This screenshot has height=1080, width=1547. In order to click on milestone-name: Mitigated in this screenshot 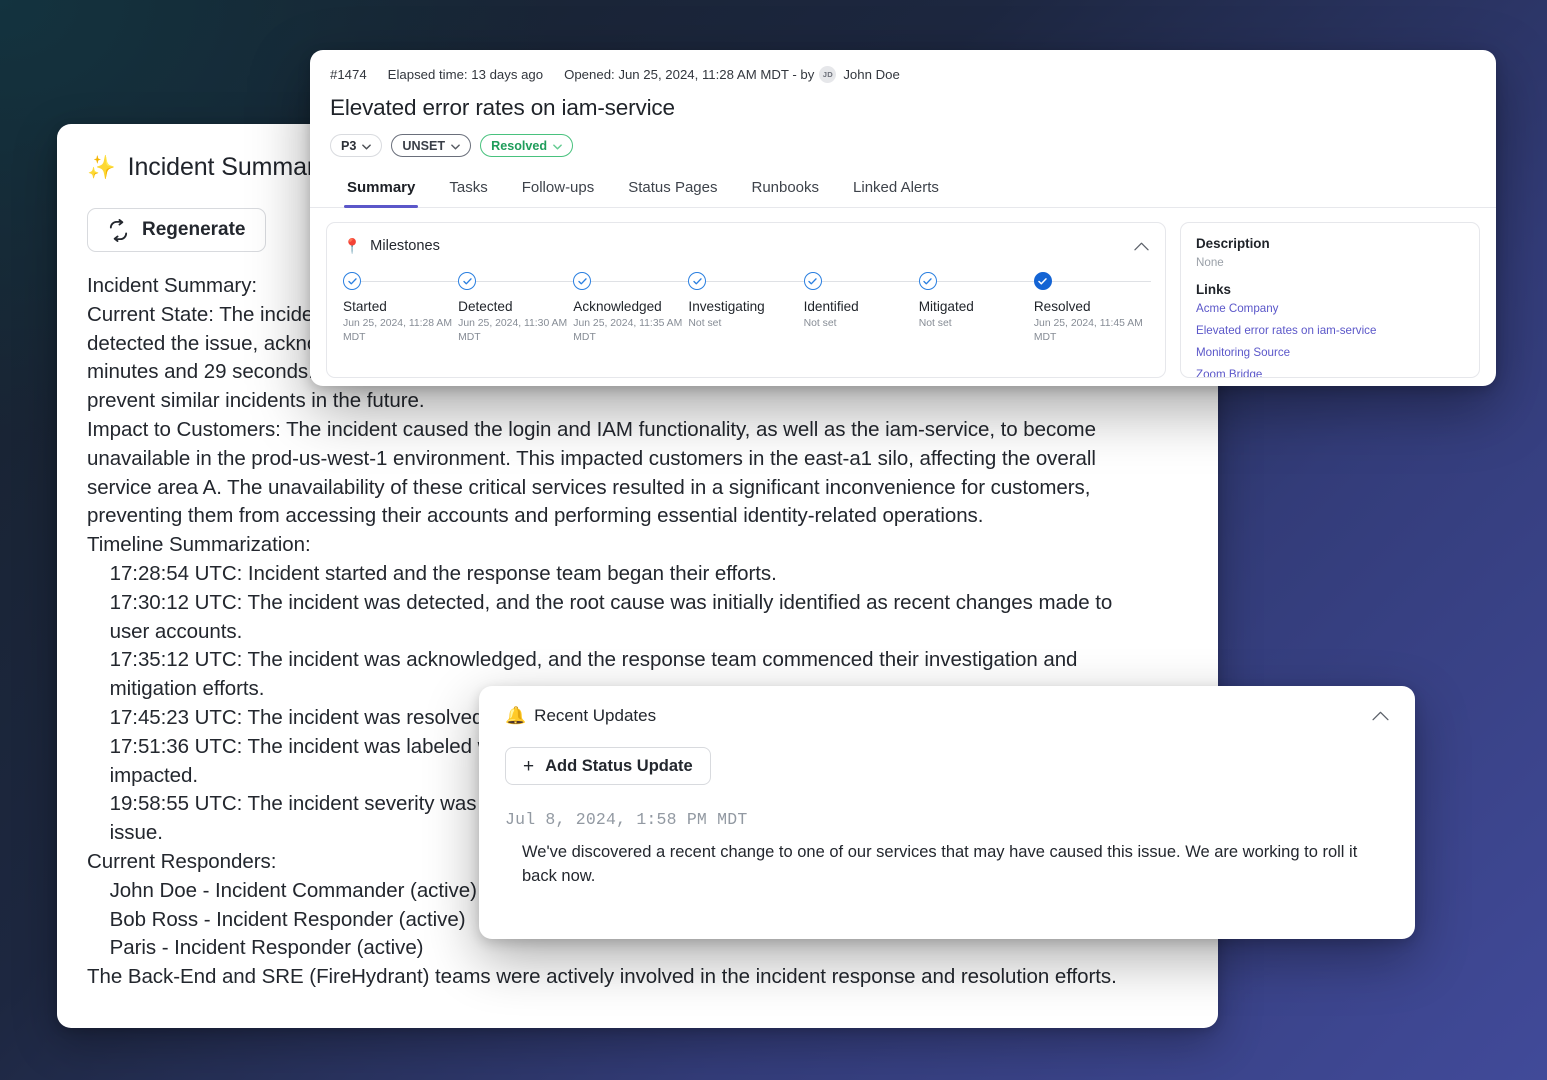, I will do `click(946, 306)`.